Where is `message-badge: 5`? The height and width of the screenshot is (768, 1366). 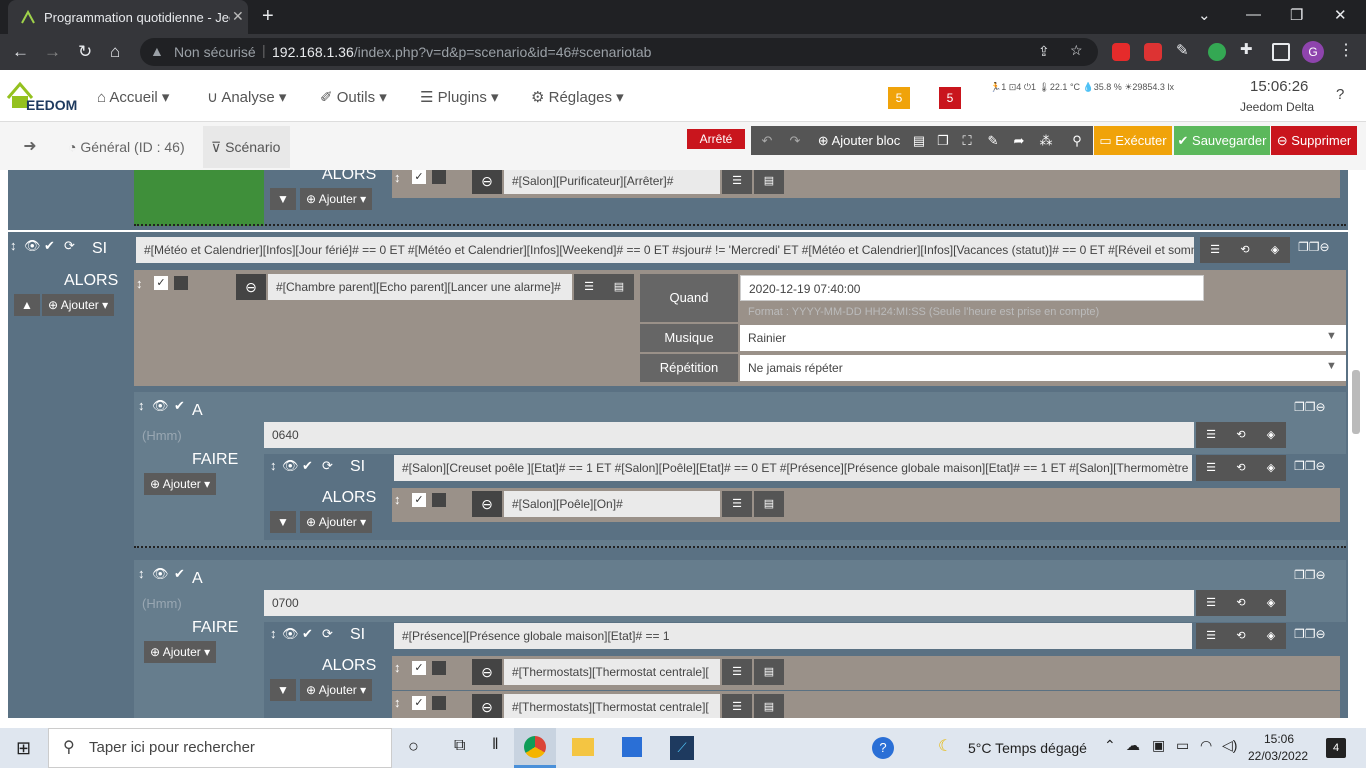 message-badge: 5 is located at coordinates (899, 98).